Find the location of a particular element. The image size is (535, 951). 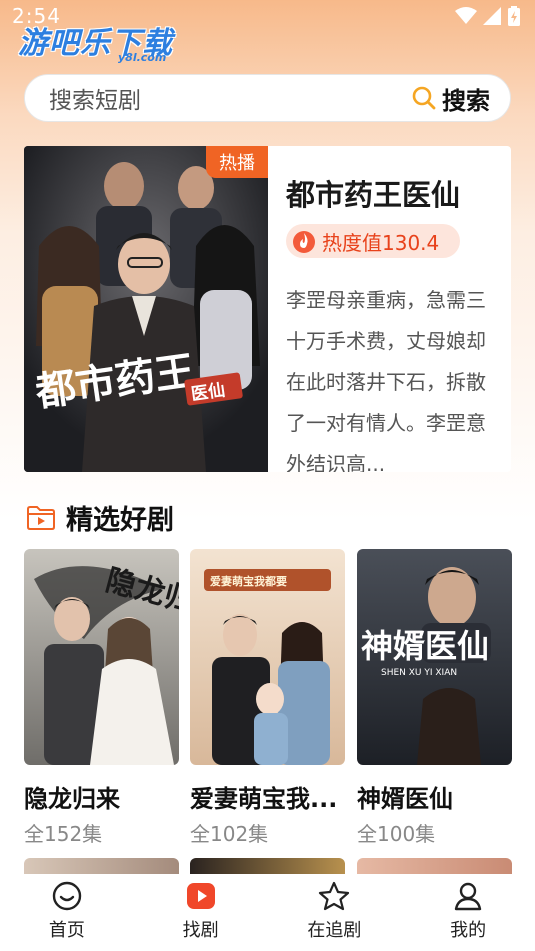

nav-label: 首页 is located at coordinates (66, 930).